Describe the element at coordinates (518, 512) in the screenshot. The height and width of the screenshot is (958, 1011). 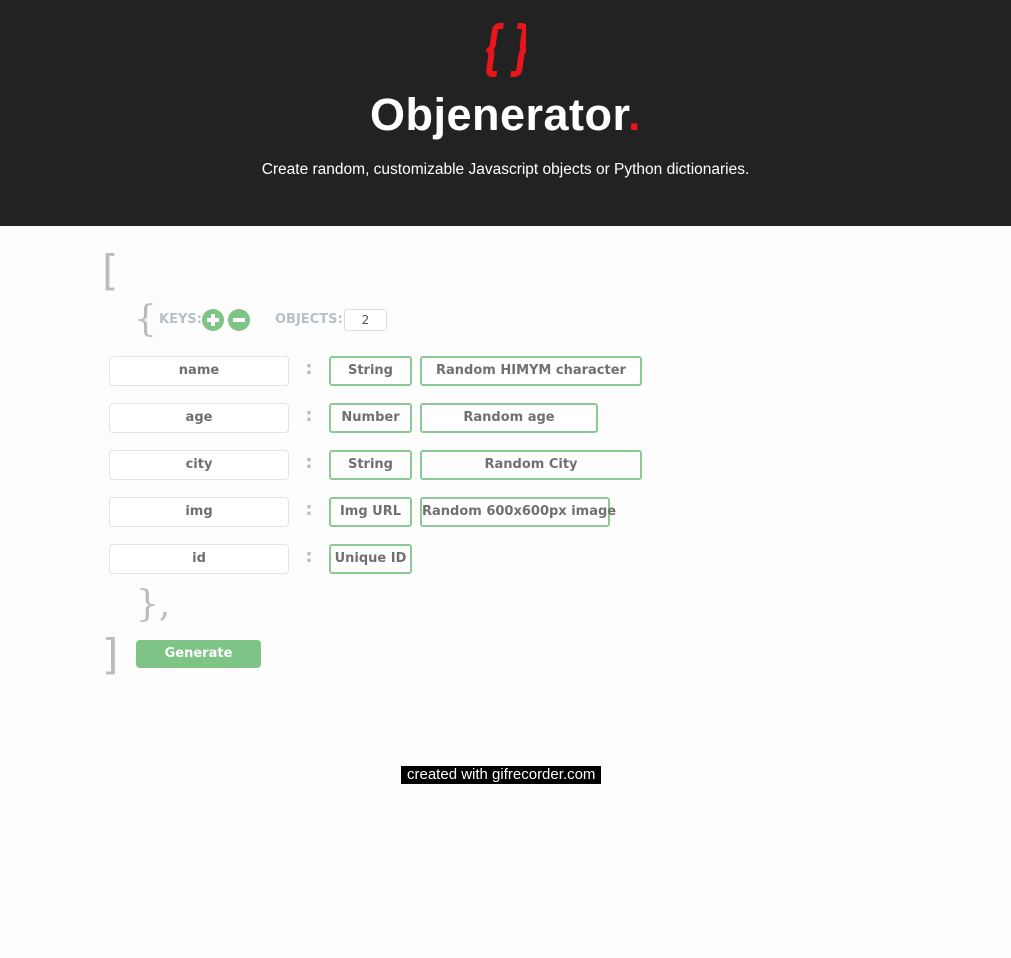
I see `value-select-button: Random 600x600px image` at that location.